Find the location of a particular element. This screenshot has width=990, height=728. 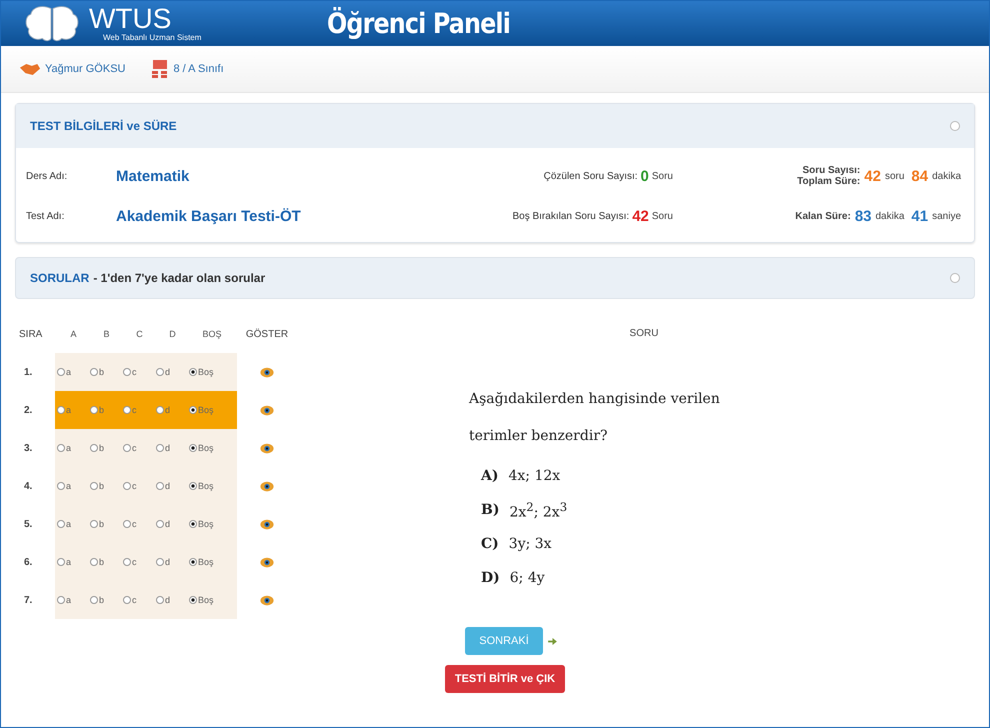

arrow-icon is located at coordinates (552, 641).